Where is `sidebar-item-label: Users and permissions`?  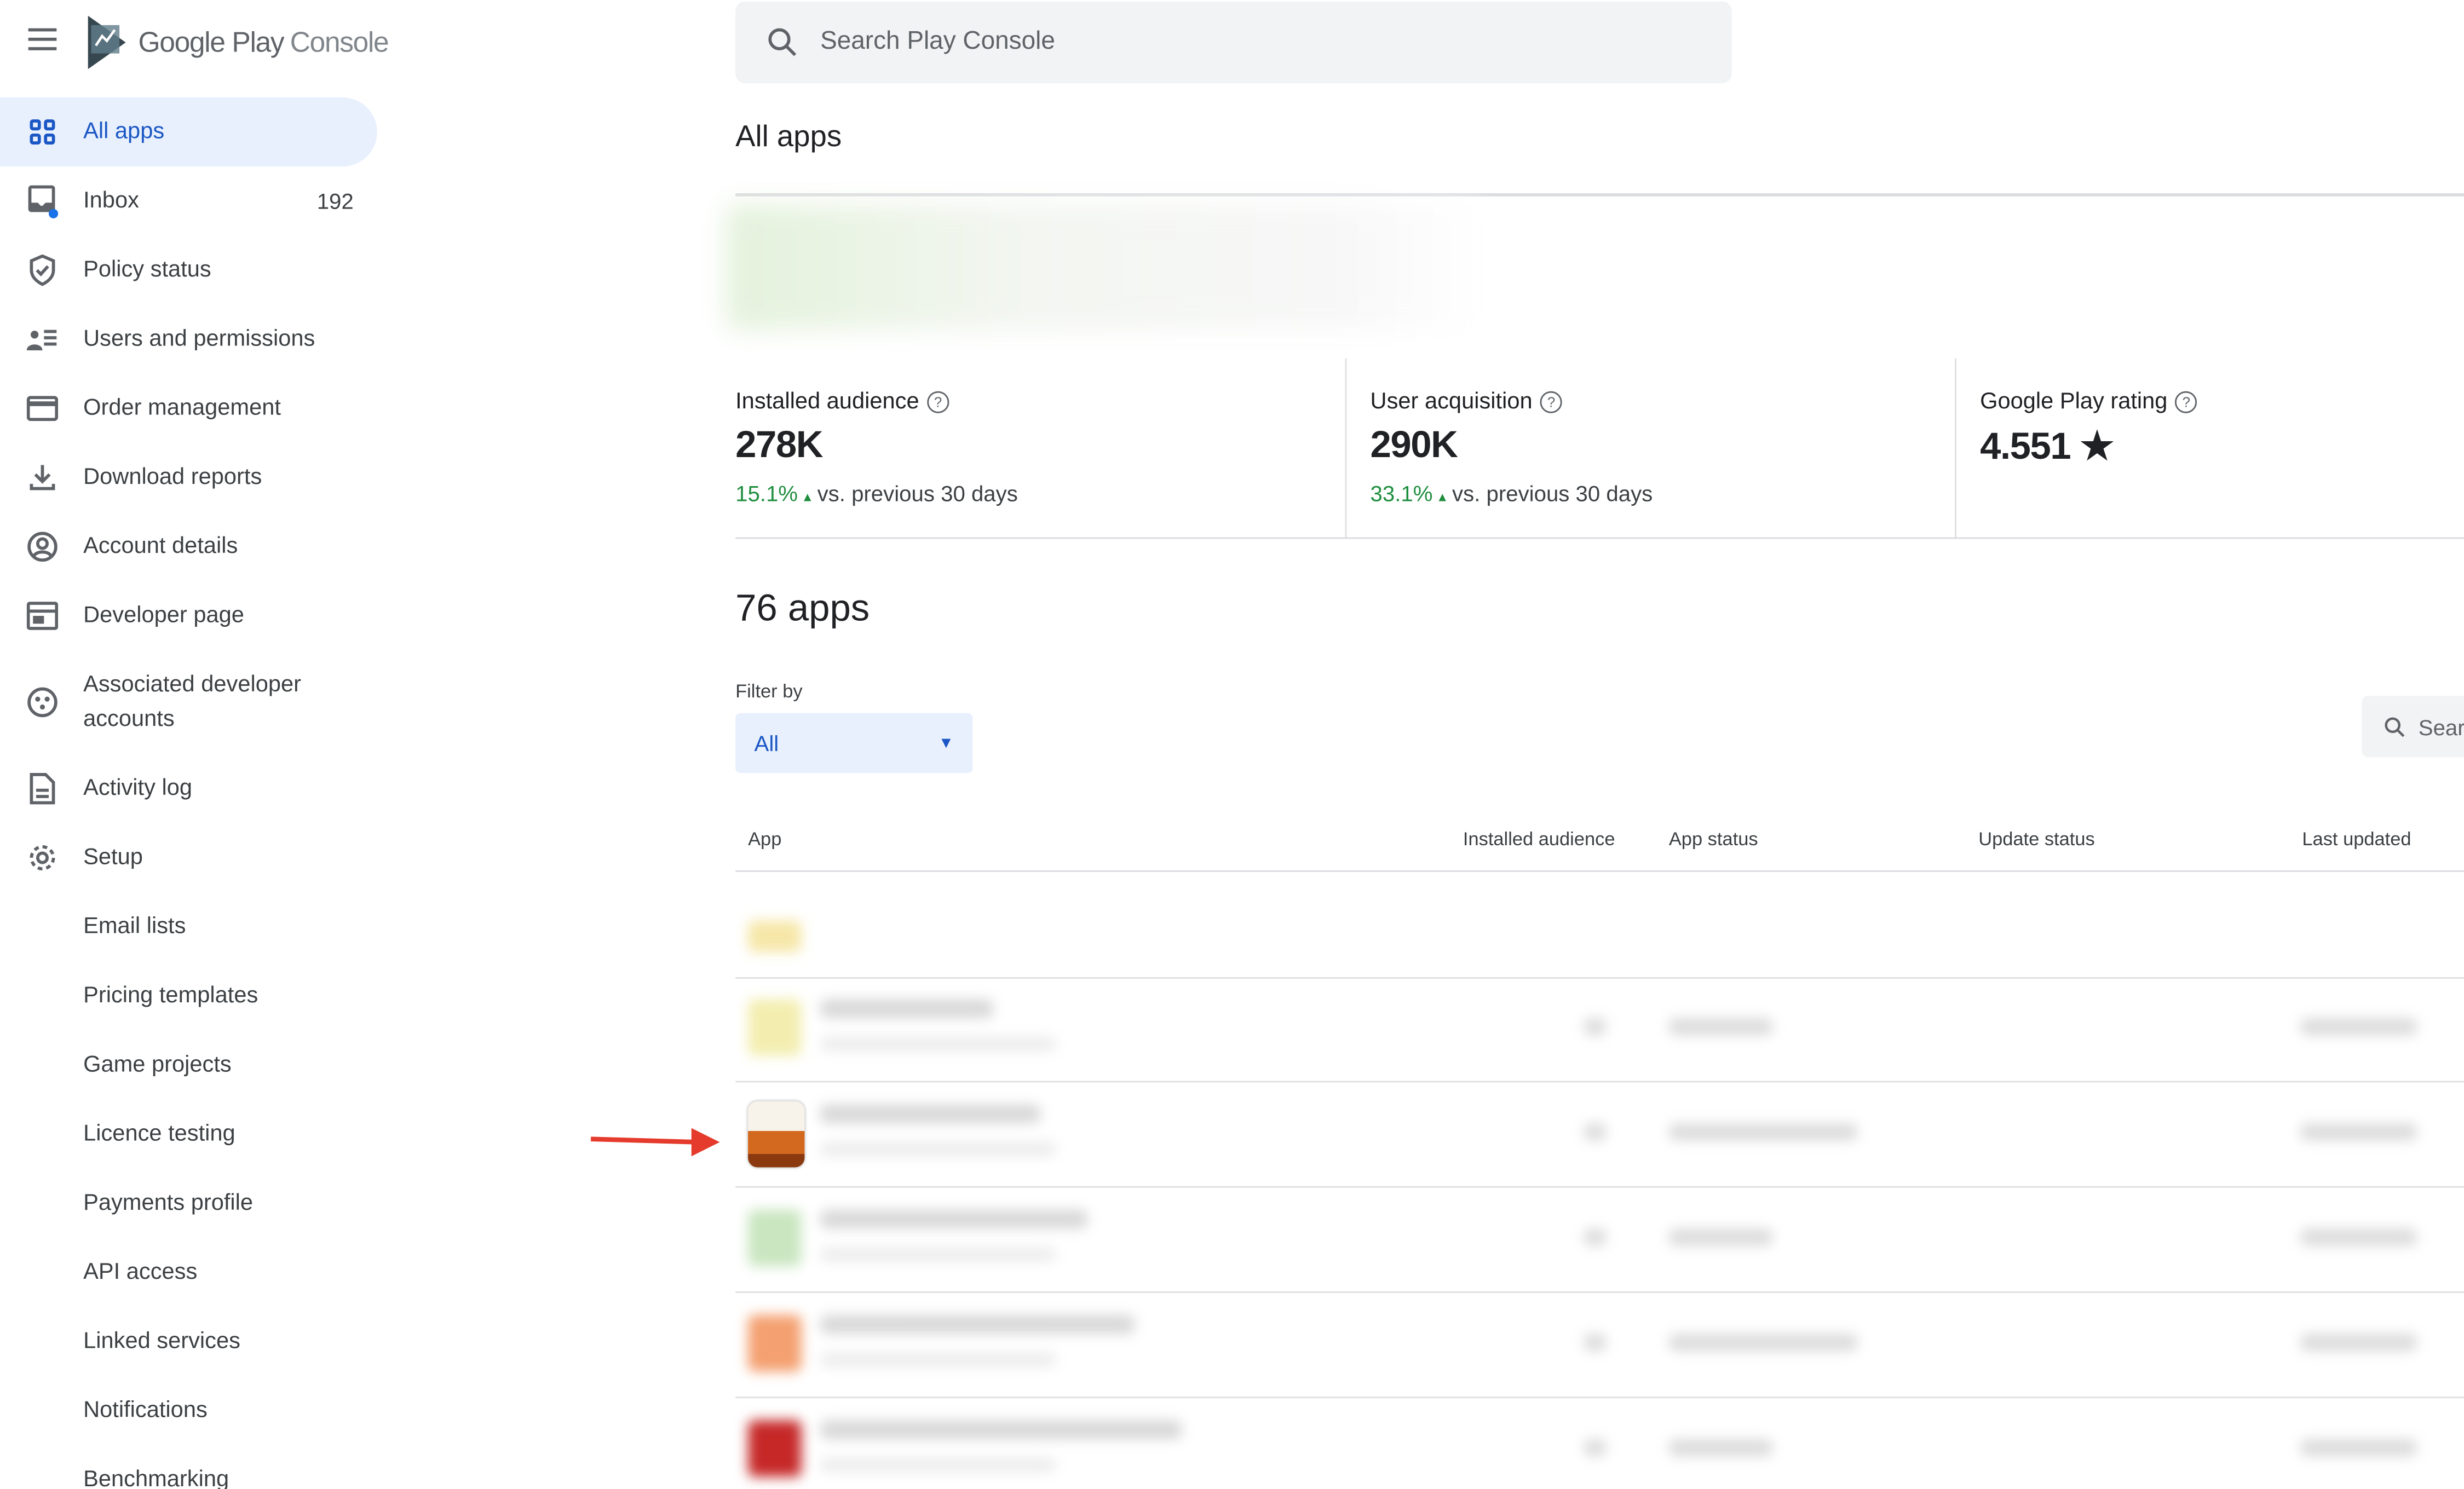 sidebar-item-label: Users and permissions is located at coordinates (199, 339).